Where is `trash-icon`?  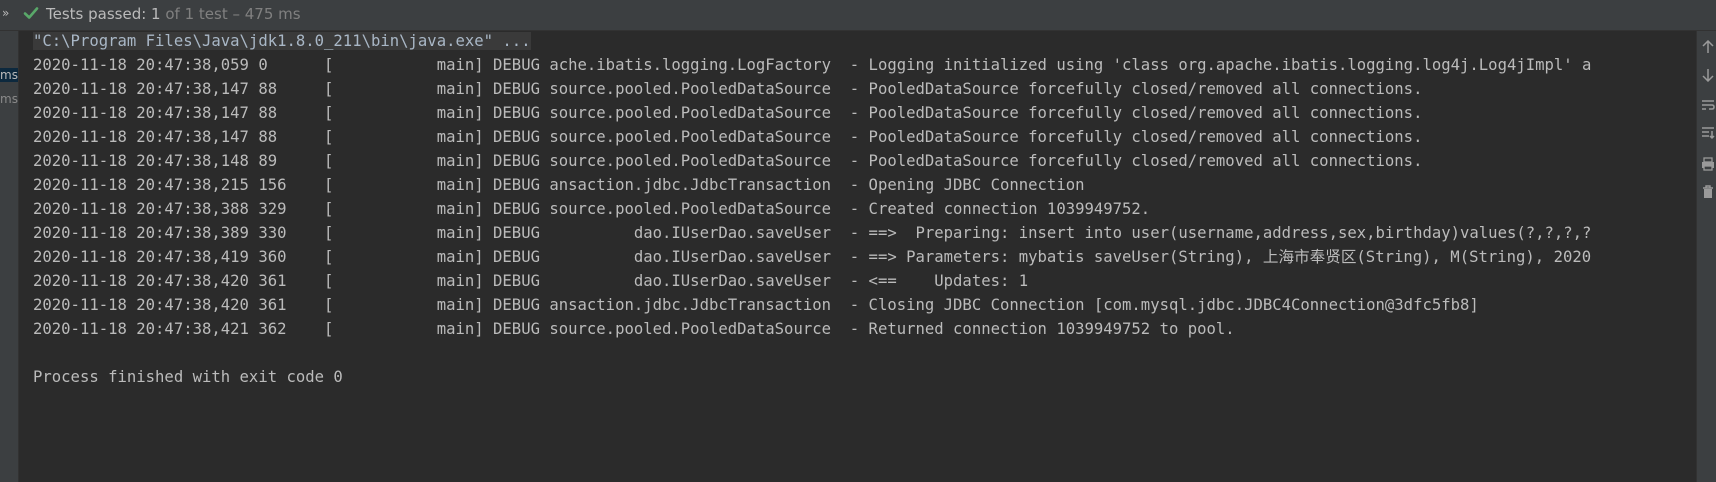
trash-icon is located at coordinates (1708, 192).